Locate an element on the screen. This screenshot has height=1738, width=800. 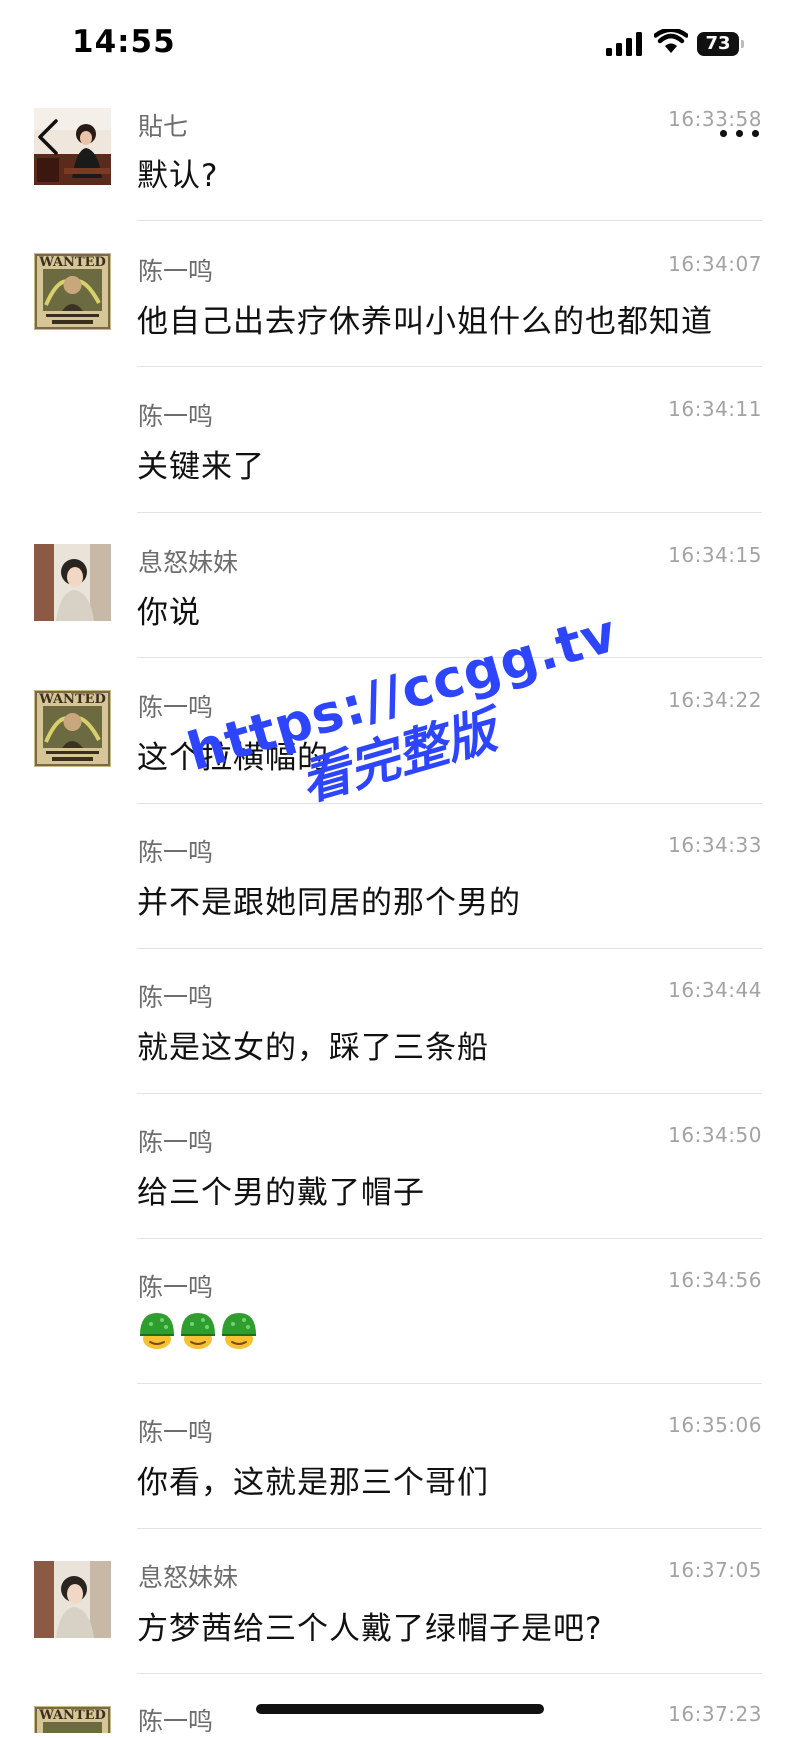
message-text: 给三个男的戴了帽子 is located at coordinates (281, 1193).